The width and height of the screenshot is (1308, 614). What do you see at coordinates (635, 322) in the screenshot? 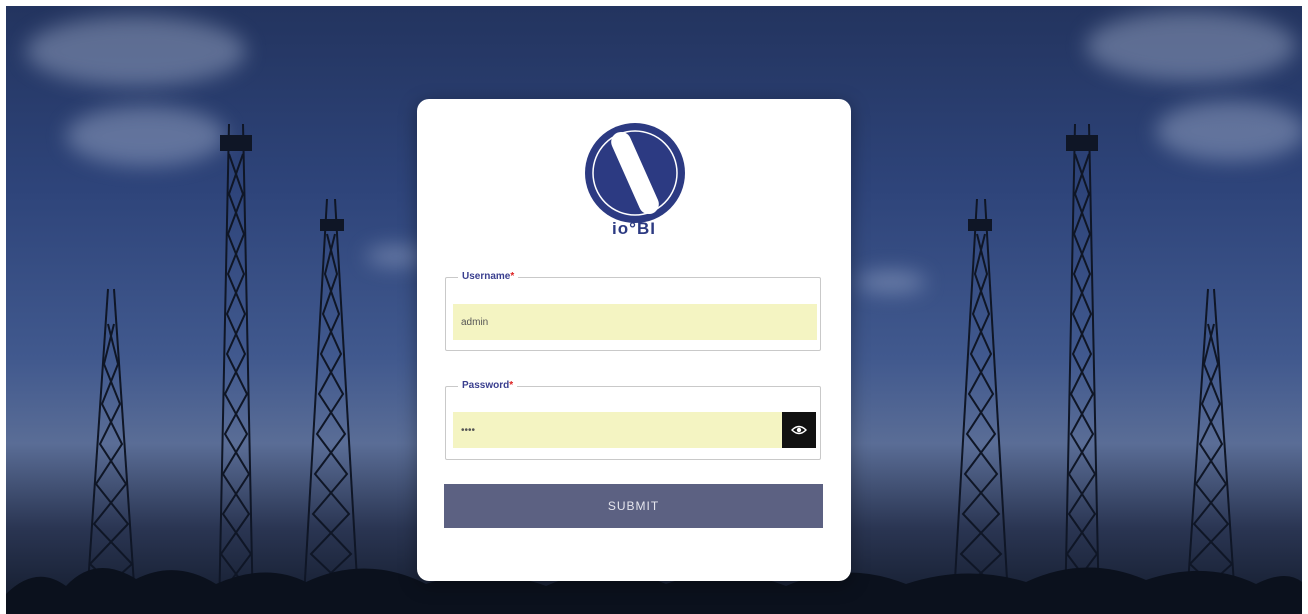
I see `username-input` at bounding box center [635, 322].